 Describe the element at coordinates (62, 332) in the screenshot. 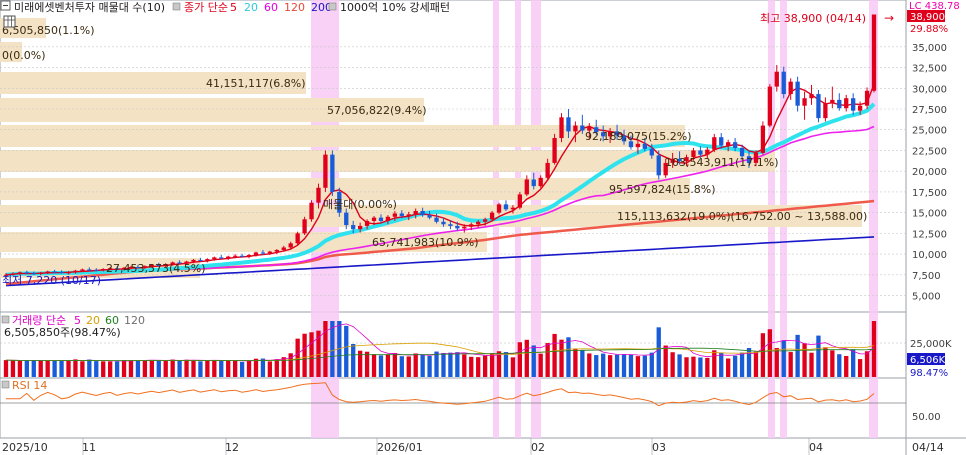

I see `volume-info: 6,505,850주(98.47%)` at that location.